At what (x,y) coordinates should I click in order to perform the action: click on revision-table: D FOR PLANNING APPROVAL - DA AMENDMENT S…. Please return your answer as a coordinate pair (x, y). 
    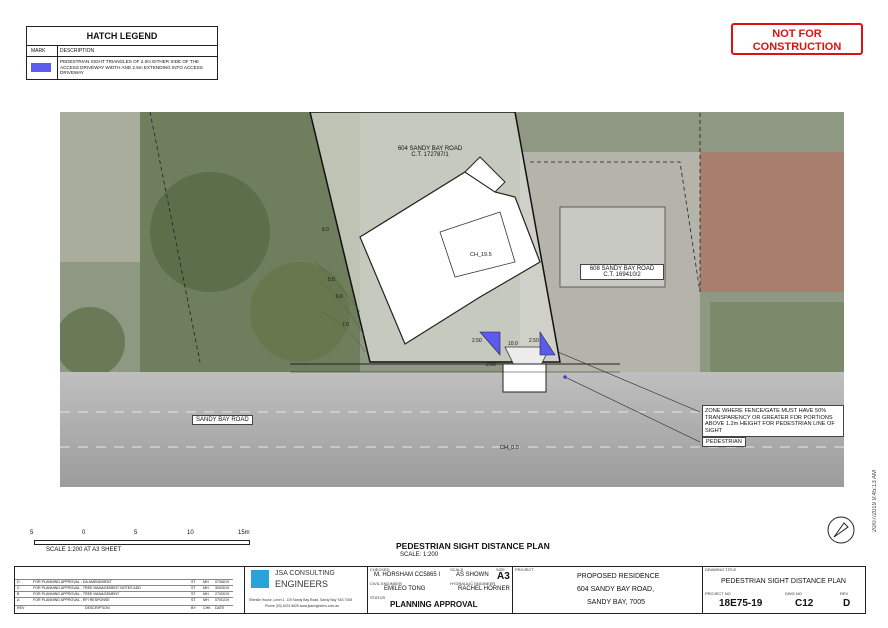
    Looking at the image, I should click on (130, 590).